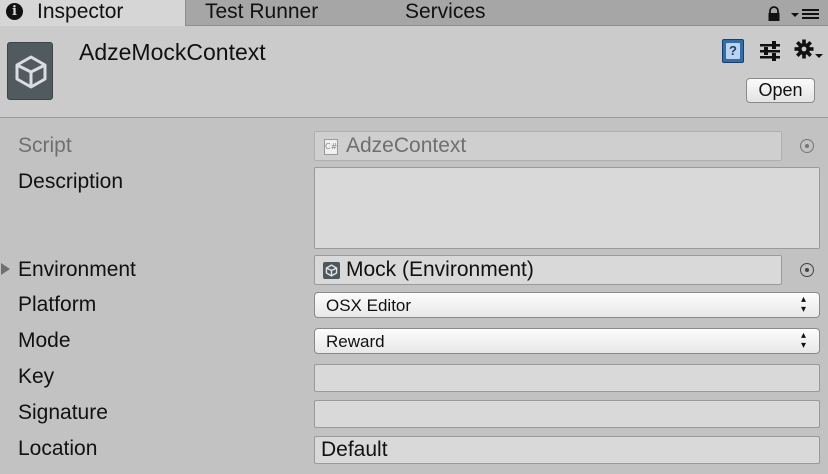  I want to click on menu-icon, so click(805, 14).